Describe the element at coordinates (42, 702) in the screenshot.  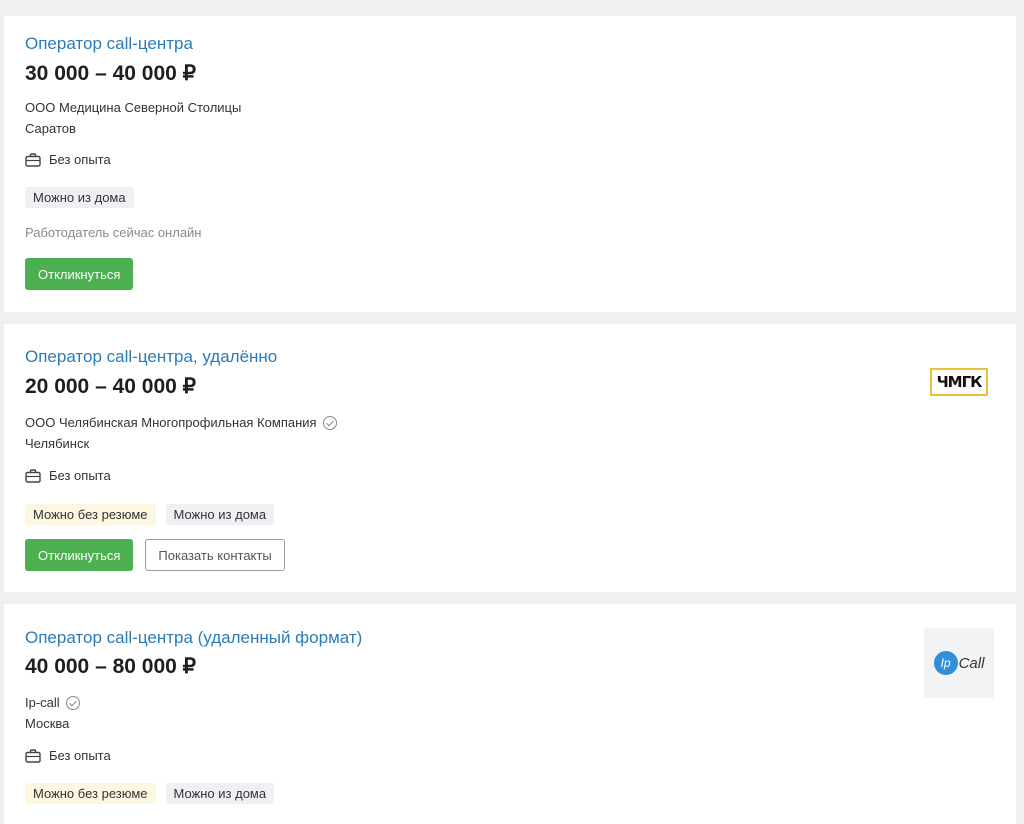
I see `company-name-text: Ip-call` at that location.